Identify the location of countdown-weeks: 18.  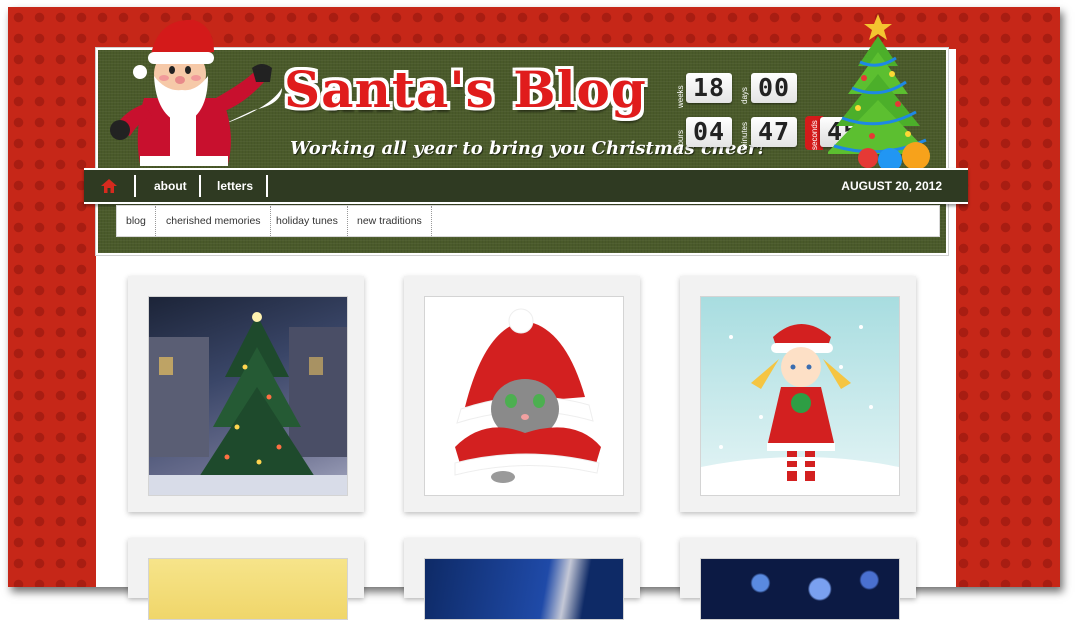
(709, 88).